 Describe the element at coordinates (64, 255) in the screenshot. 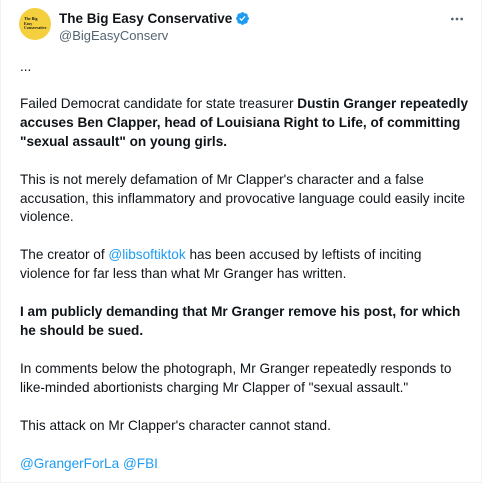

I see `paragraph-3-lead: The creator of` at that location.